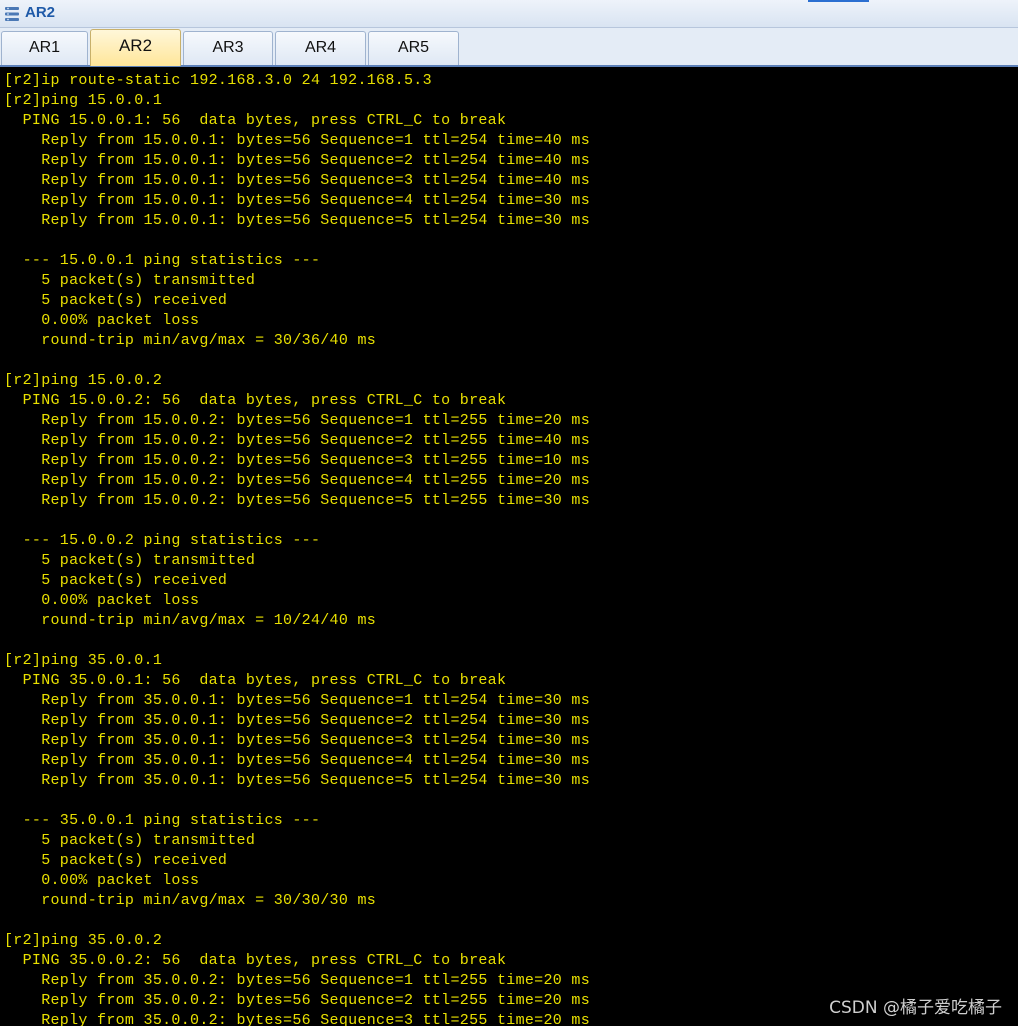 This screenshot has height=1026, width=1018. Describe the element at coordinates (40, 12) in the screenshot. I see `window-title: AR2` at that location.